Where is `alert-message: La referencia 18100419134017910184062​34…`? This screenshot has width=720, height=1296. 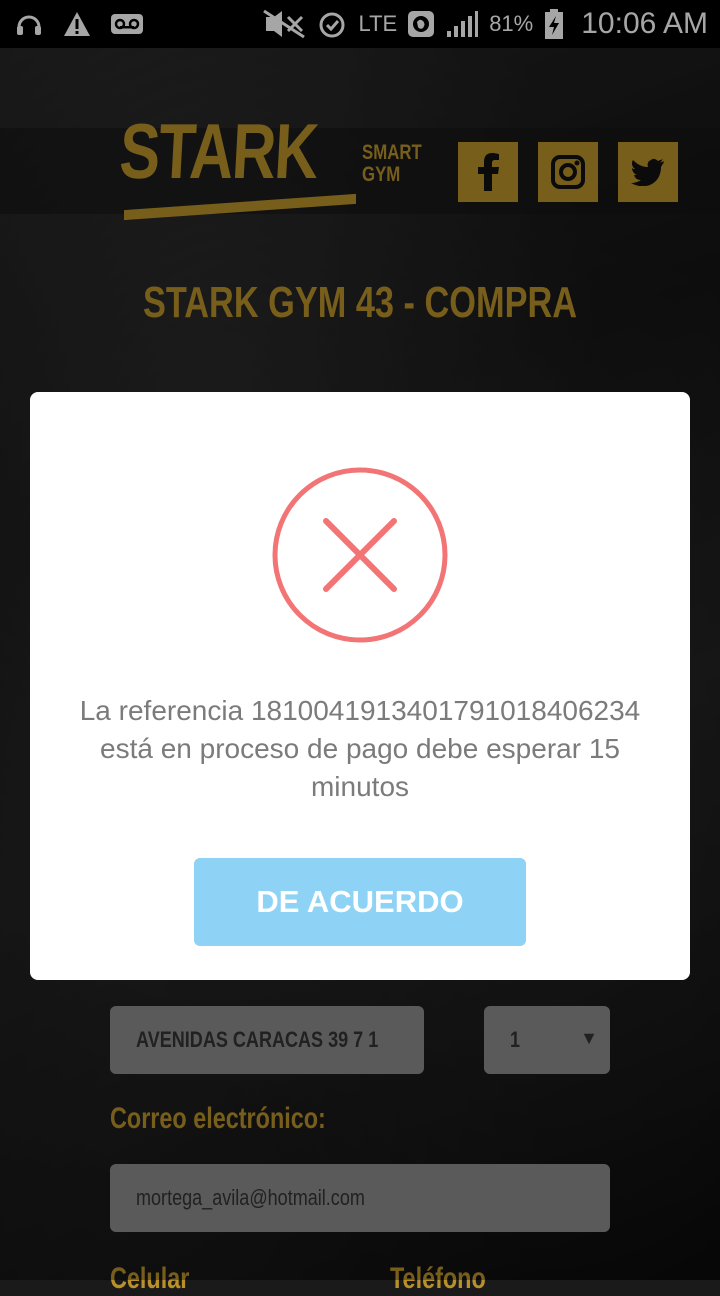 alert-message: La referencia 18100419134017910184062​34… is located at coordinates (360, 748).